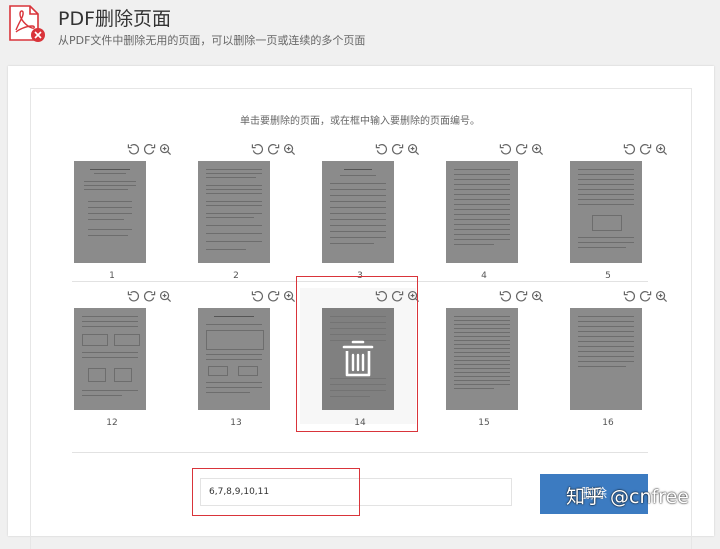  What do you see at coordinates (112, 423) in the screenshot?
I see `page-number: 12` at bounding box center [112, 423].